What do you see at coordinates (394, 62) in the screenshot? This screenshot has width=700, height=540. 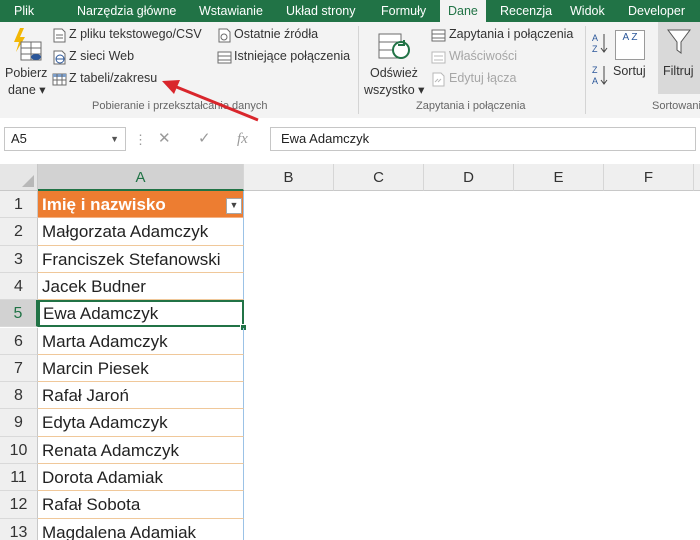 I see `refresh-all-button: Odśwież wszystko ▾` at bounding box center [394, 62].